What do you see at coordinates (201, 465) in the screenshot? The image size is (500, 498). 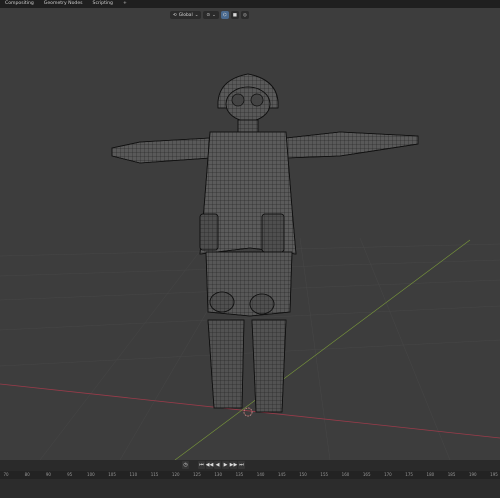 I see `jump-start-button: ⏮` at bounding box center [201, 465].